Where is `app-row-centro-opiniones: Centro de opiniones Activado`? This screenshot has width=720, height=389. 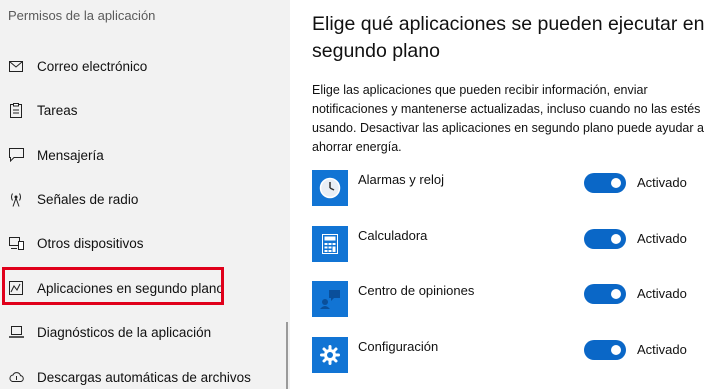 app-row-centro-opiniones: Centro de opiniones Activado is located at coordinates (512, 301).